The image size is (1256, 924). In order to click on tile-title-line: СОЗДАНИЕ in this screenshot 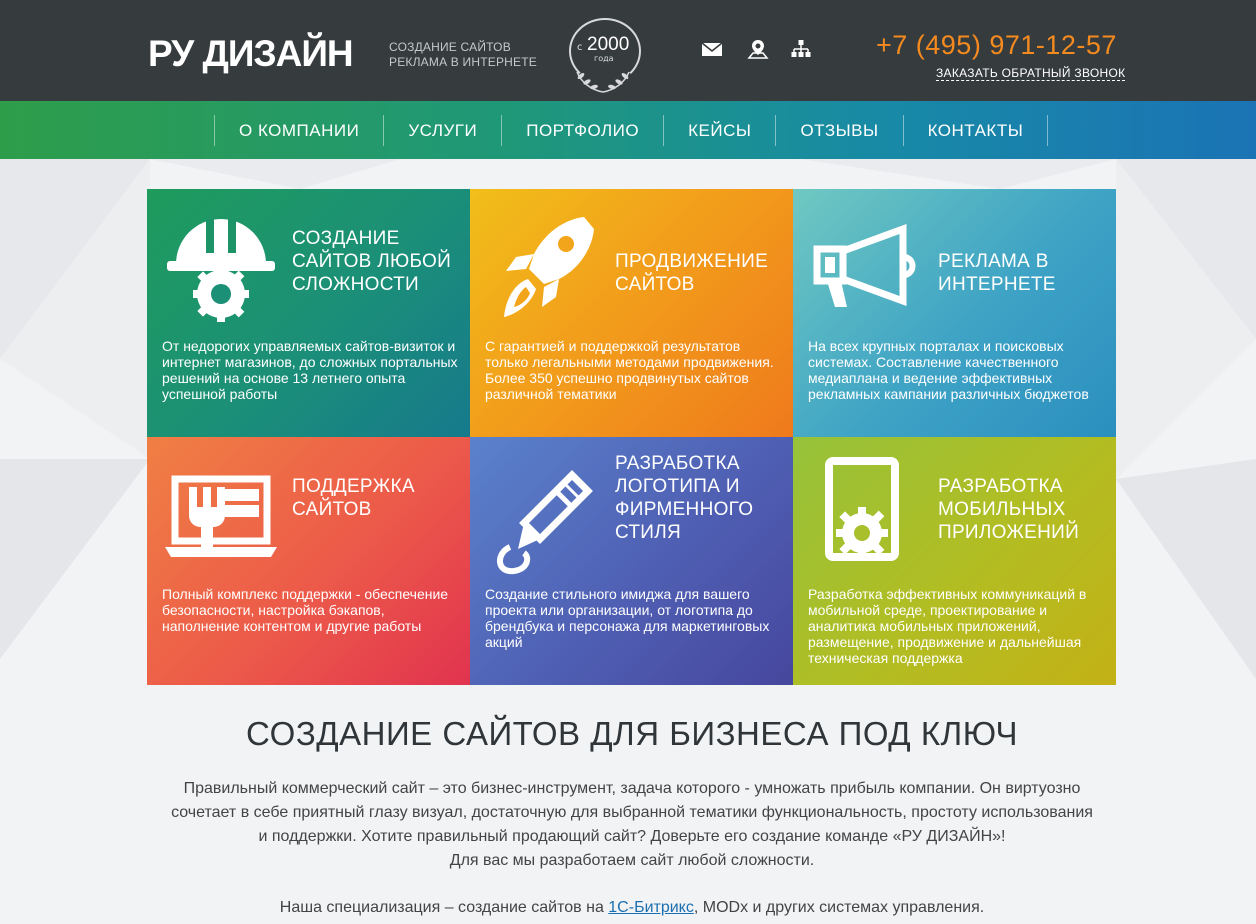, I will do `click(346, 238)`.